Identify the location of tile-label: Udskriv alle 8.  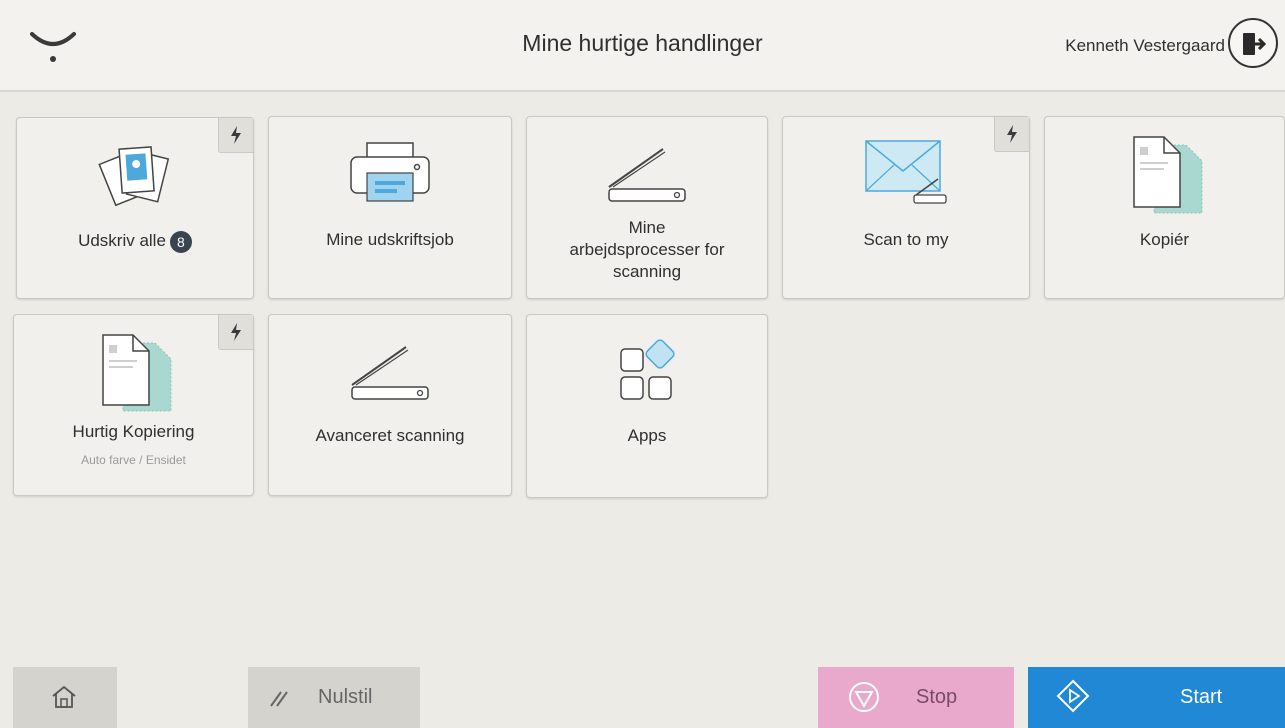
(135, 241).